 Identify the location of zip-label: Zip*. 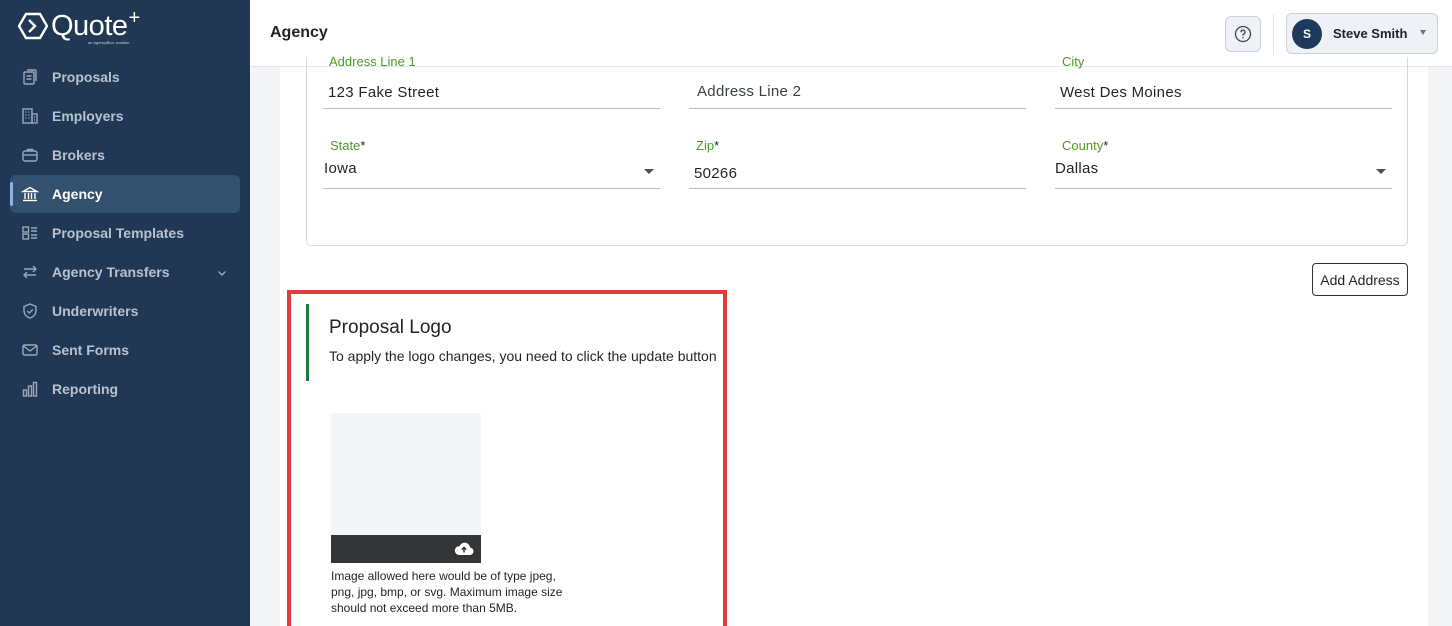
(708, 145).